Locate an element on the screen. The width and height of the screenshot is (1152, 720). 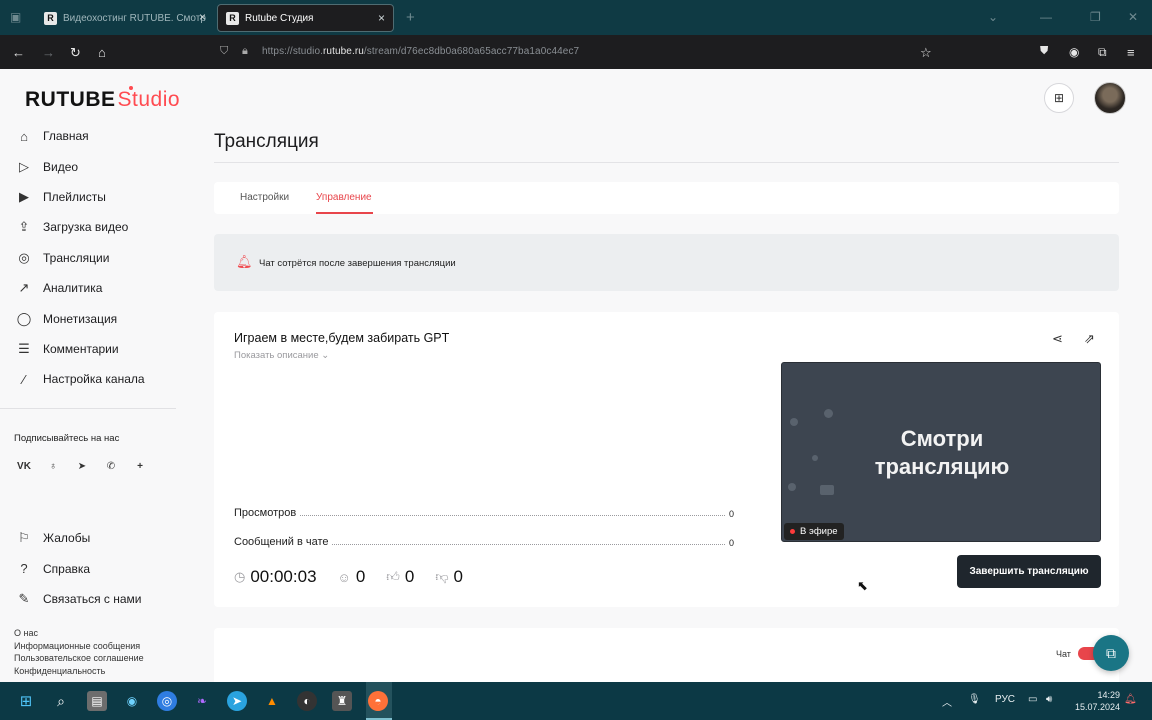
footer-link-agreement: Пользовательское соглашение is located at coordinates (79, 658).